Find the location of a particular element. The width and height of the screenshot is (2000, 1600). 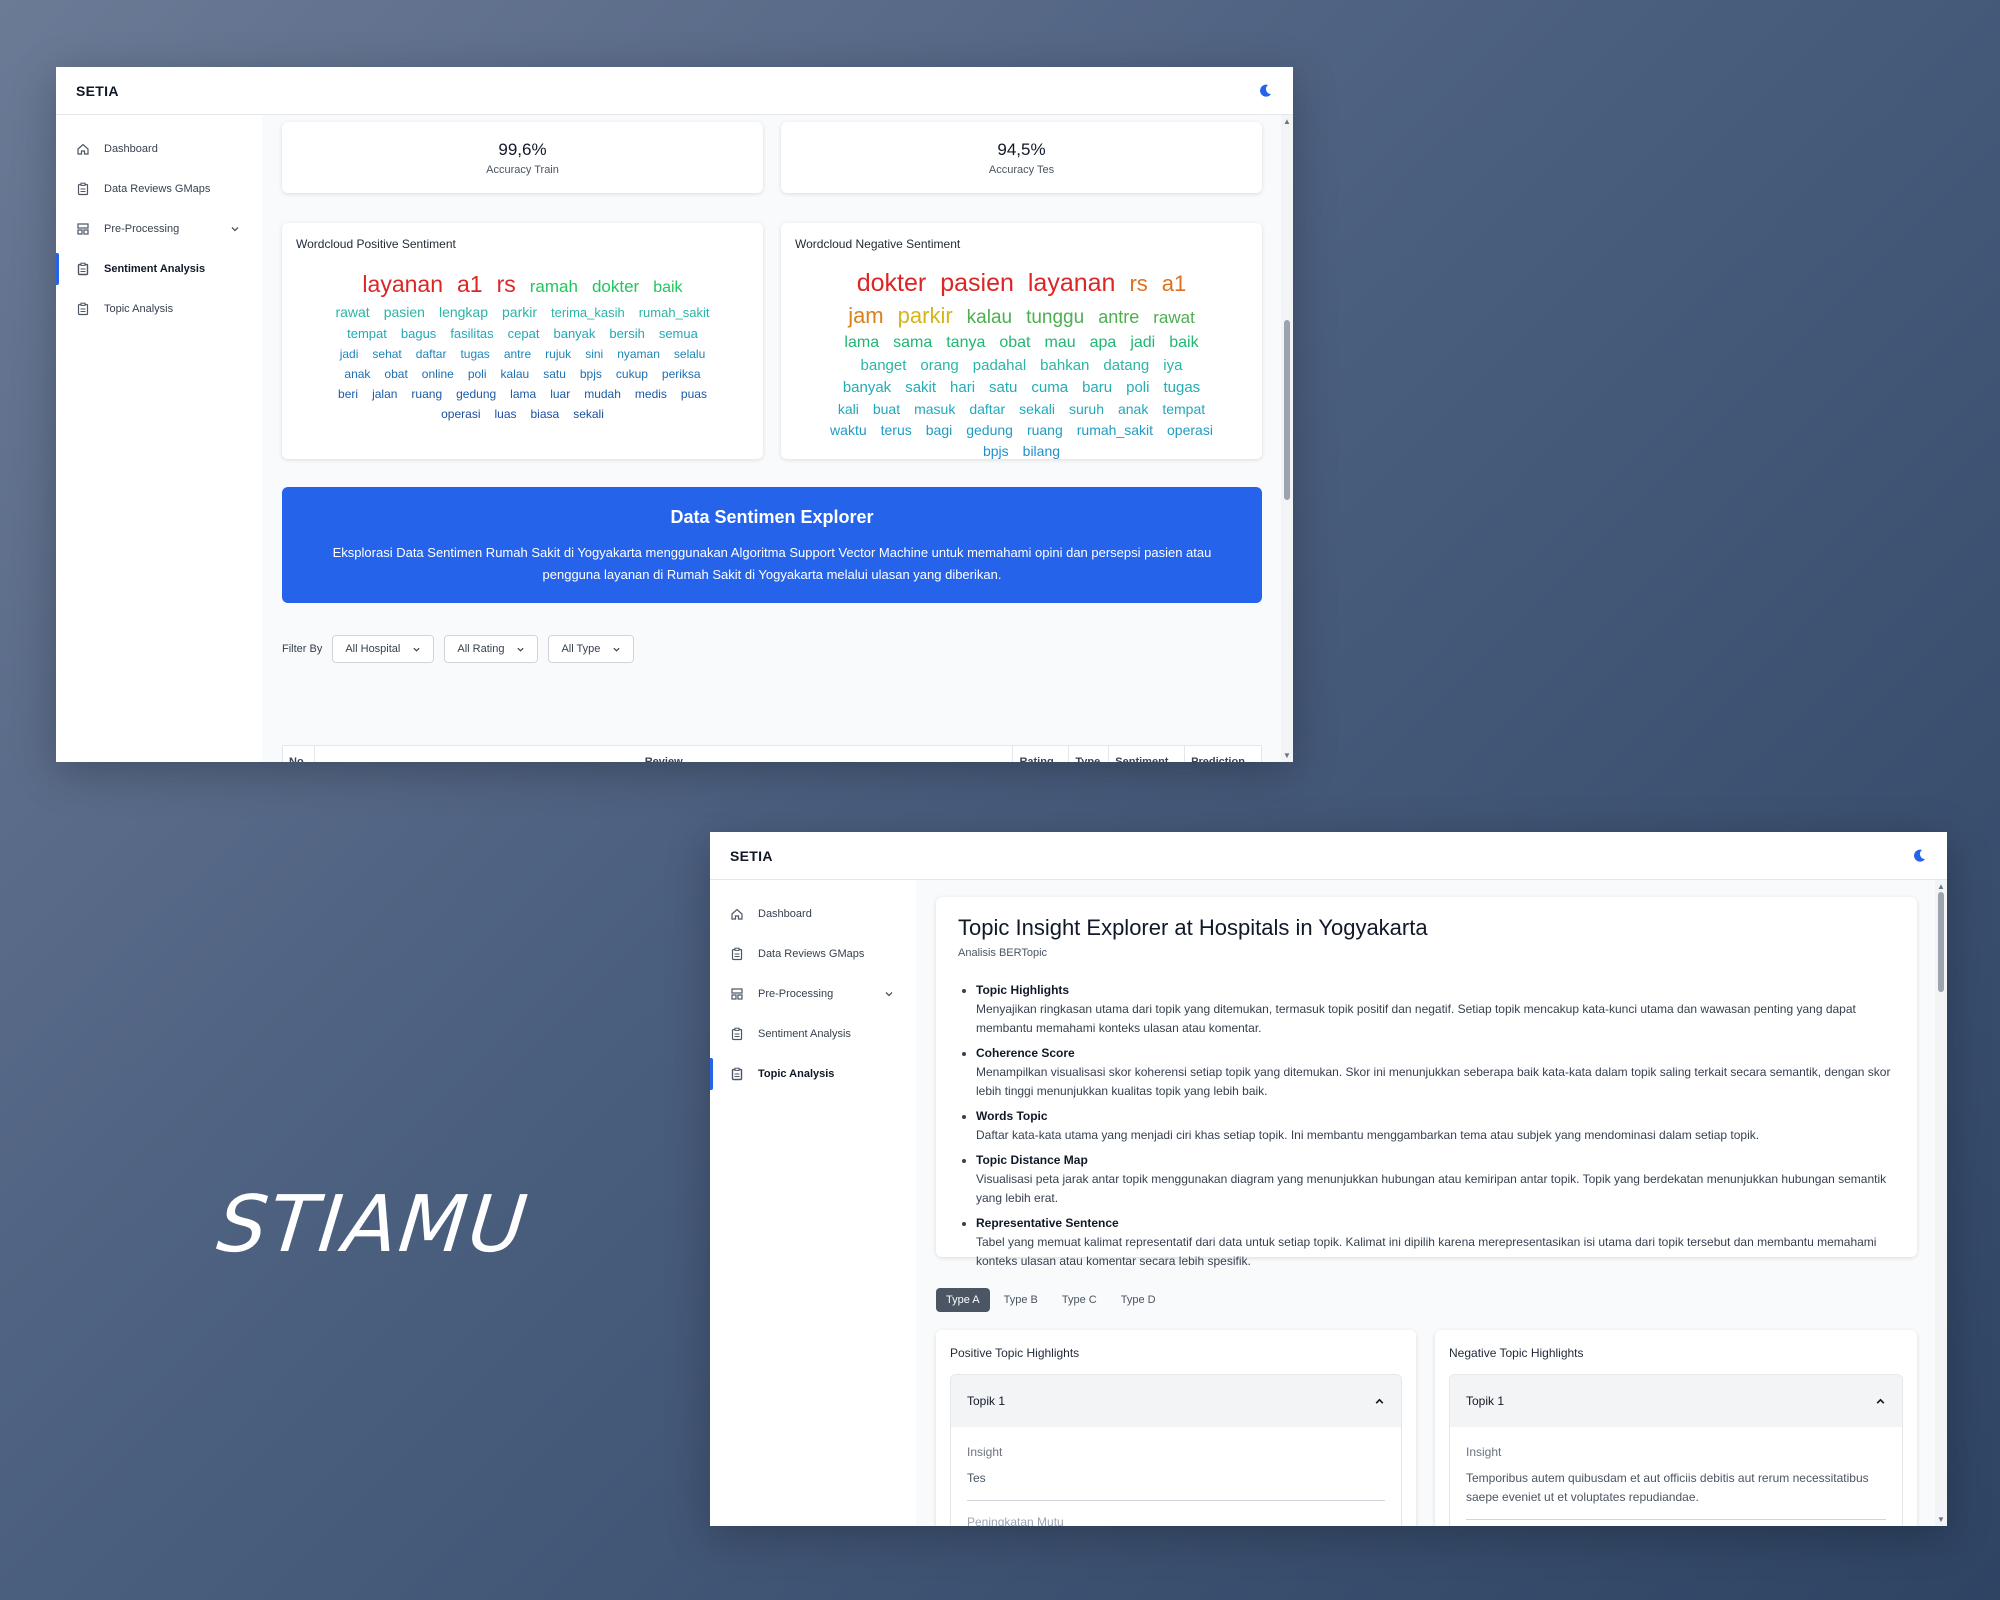

sidebar-item-label: Pre-Processing is located at coordinates (796, 994).